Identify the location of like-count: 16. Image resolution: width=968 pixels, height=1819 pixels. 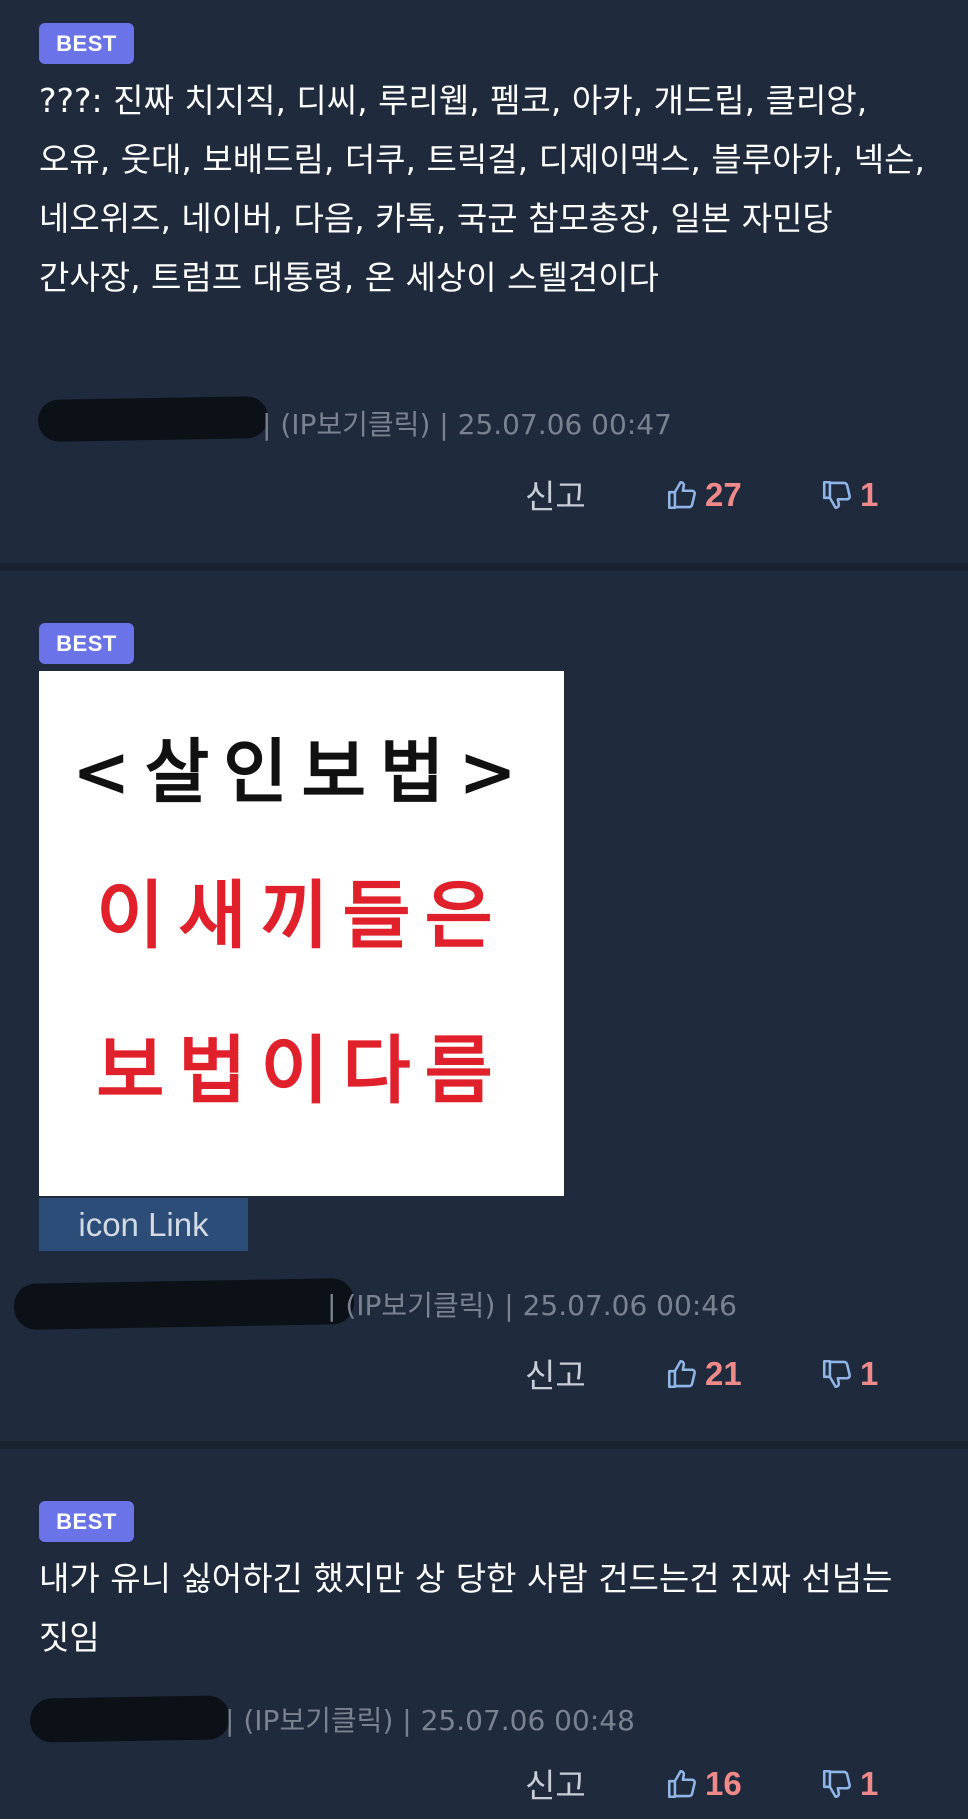
(723, 1783).